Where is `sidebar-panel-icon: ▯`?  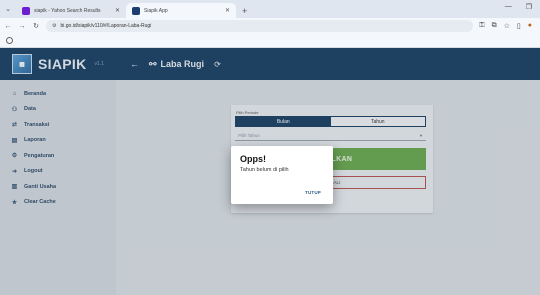
sidebar-panel-icon: ▯ is located at coordinates (519, 26).